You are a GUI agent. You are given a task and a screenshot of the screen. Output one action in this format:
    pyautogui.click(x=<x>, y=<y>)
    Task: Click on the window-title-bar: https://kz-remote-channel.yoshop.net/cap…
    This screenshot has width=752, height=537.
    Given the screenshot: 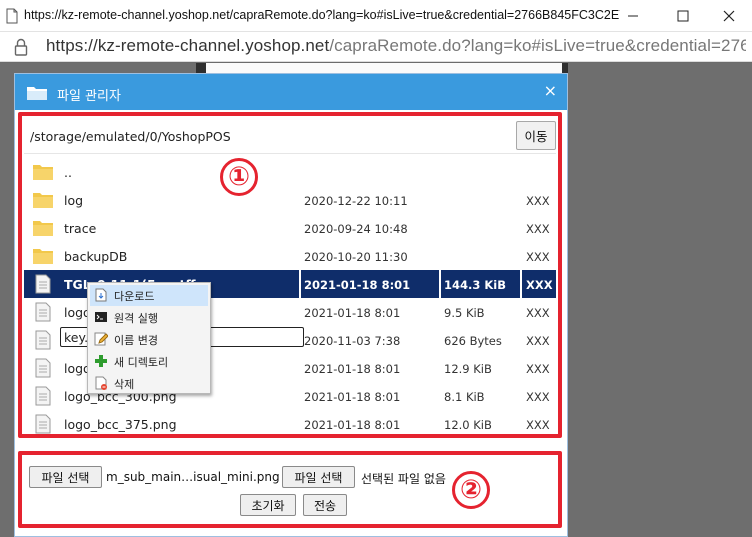 What is the action you would take?
    pyautogui.click(x=376, y=16)
    